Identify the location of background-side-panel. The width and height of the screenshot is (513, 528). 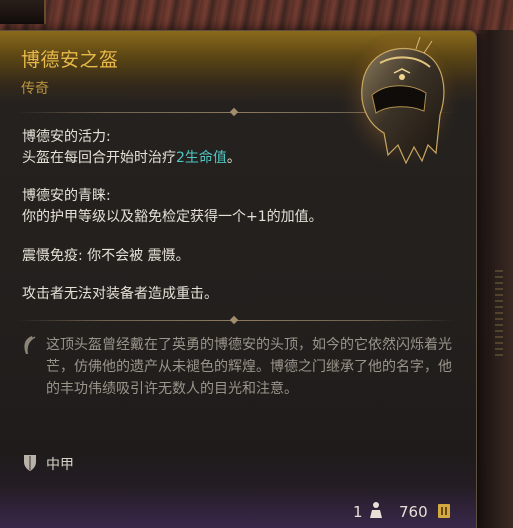
(493, 279).